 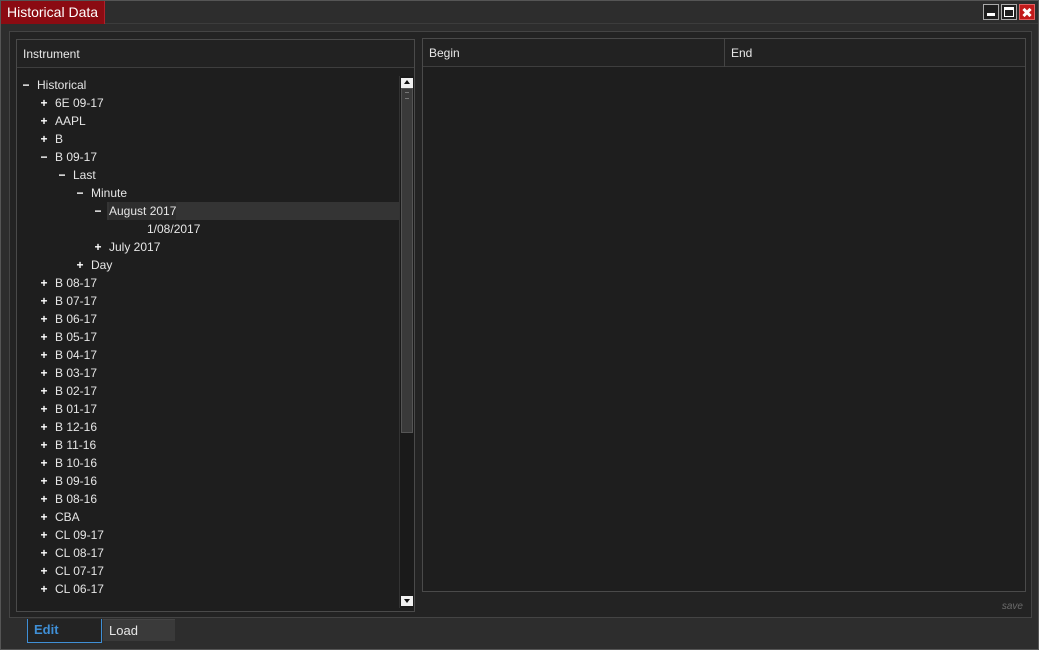 I want to click on tree-node: − August 2017, so click(x=208, y=211).